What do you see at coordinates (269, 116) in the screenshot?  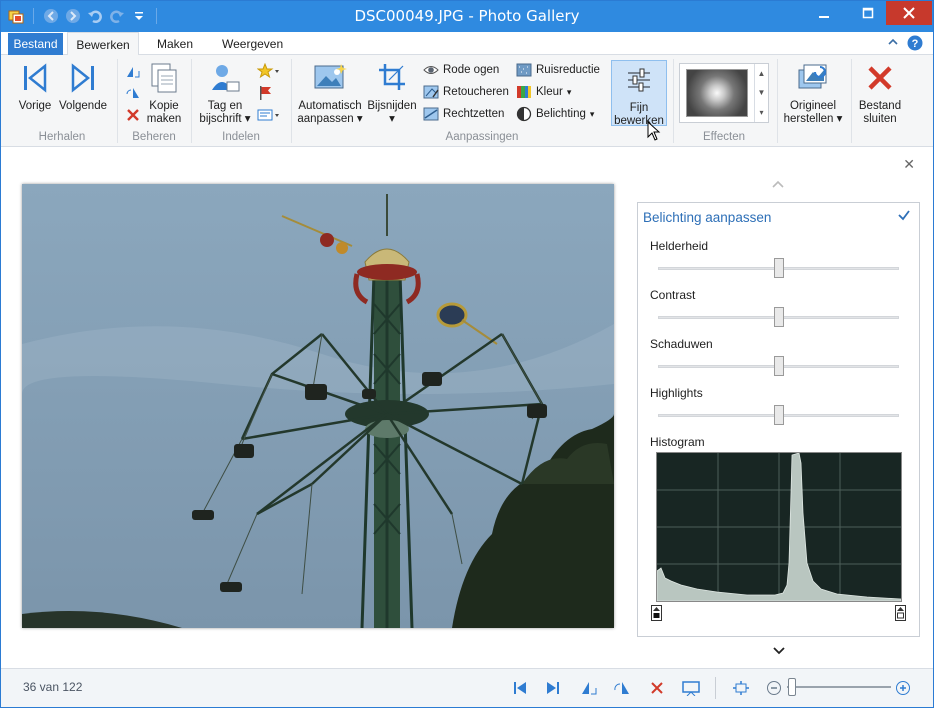 I see `properties-icon` at bounding box center [269, 116].